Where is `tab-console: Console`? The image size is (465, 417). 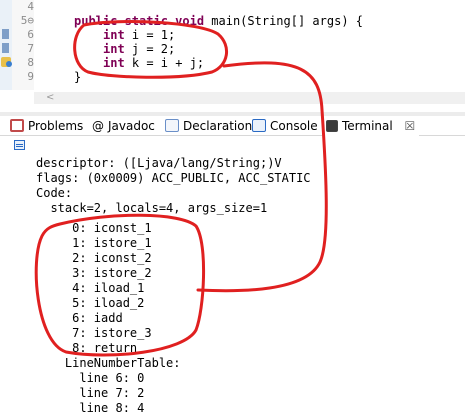
tab-console: Console is located at coordinates (285, 126).